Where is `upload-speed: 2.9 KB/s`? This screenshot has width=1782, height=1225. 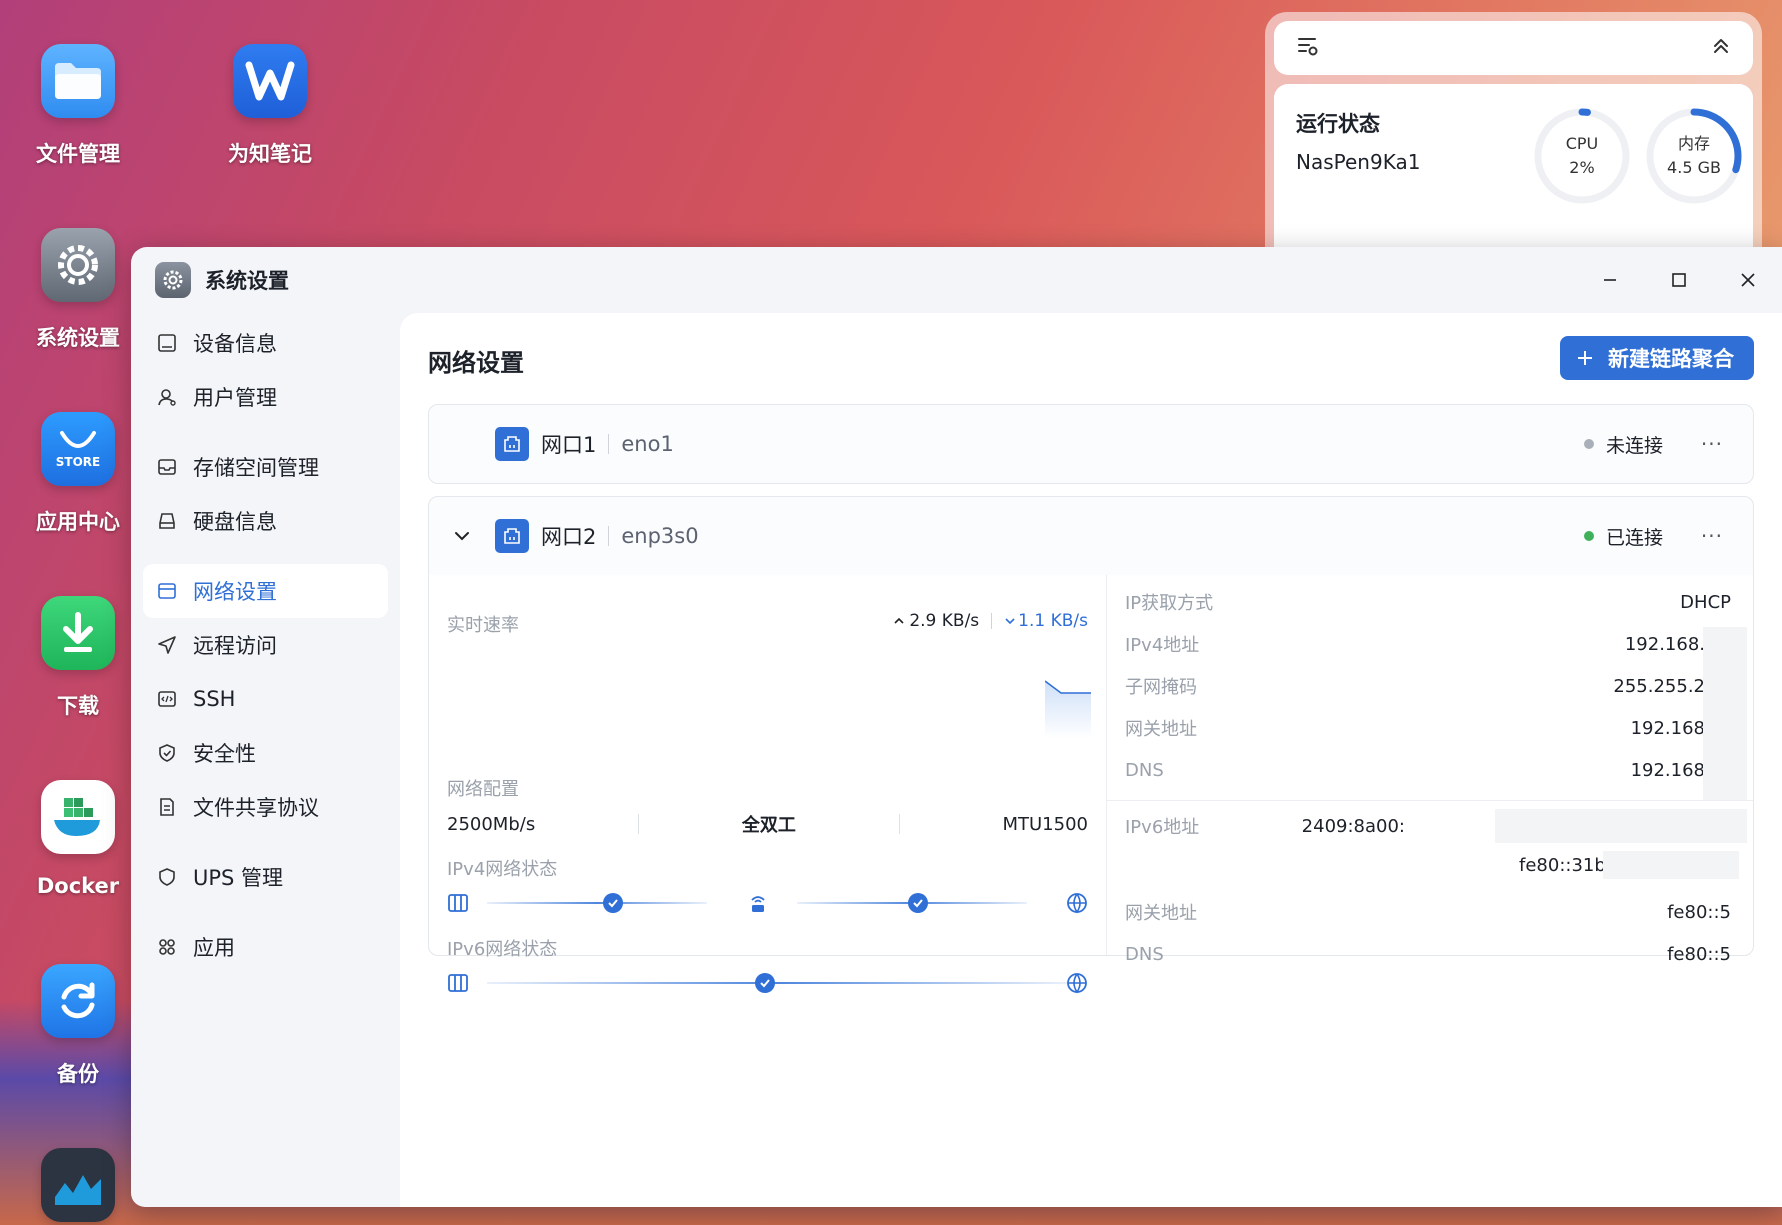
upload-speed: 2.9 KB/s is located at coordinates (944, 621).